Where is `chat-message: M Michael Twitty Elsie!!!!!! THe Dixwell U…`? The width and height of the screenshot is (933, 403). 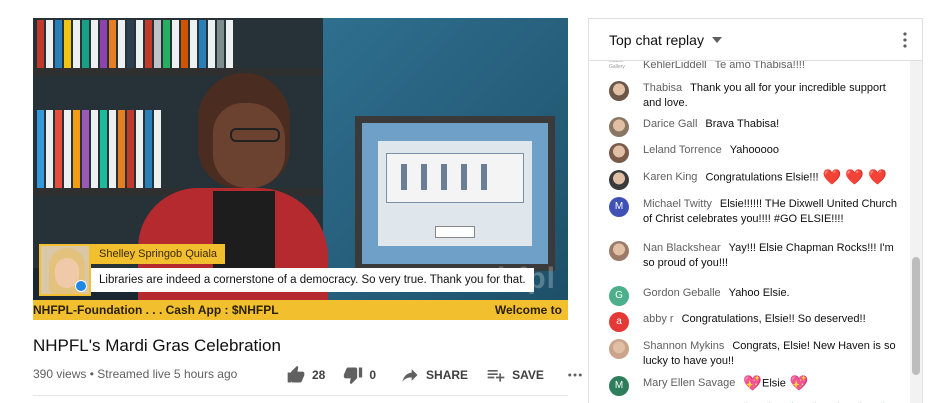
chat-message: M Michael Twitty Elsie!!!!!! THe Dixwell U… is located at coordinates (755, 212).